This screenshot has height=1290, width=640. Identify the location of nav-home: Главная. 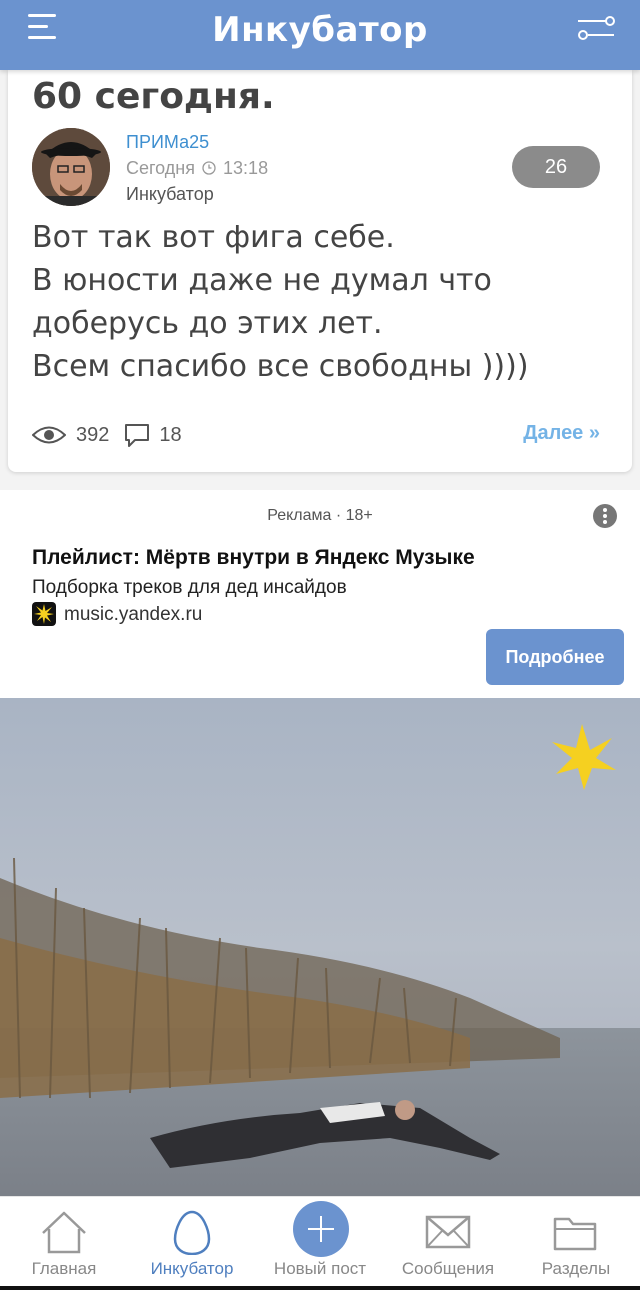
(64, 1242).